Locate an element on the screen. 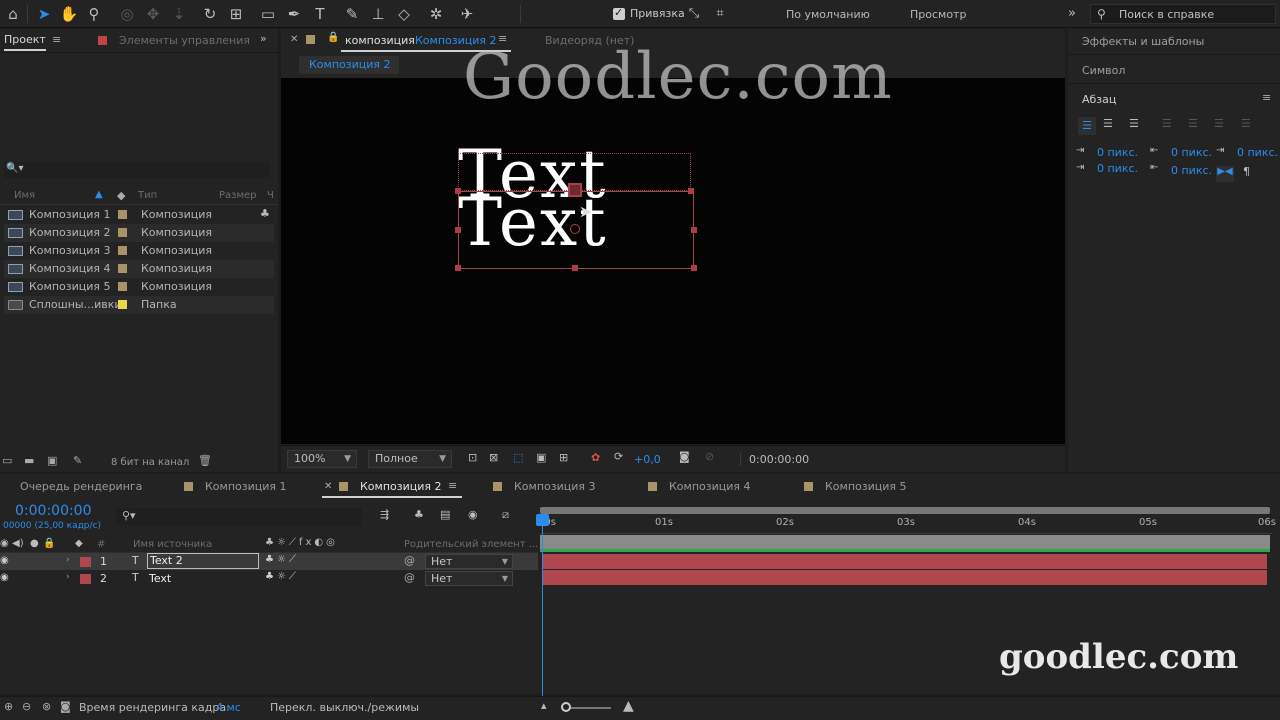 The width and height of the screenshot is (1280, 720). region-of-interest-icon: ⊡ is located at coordinates (472, 457).